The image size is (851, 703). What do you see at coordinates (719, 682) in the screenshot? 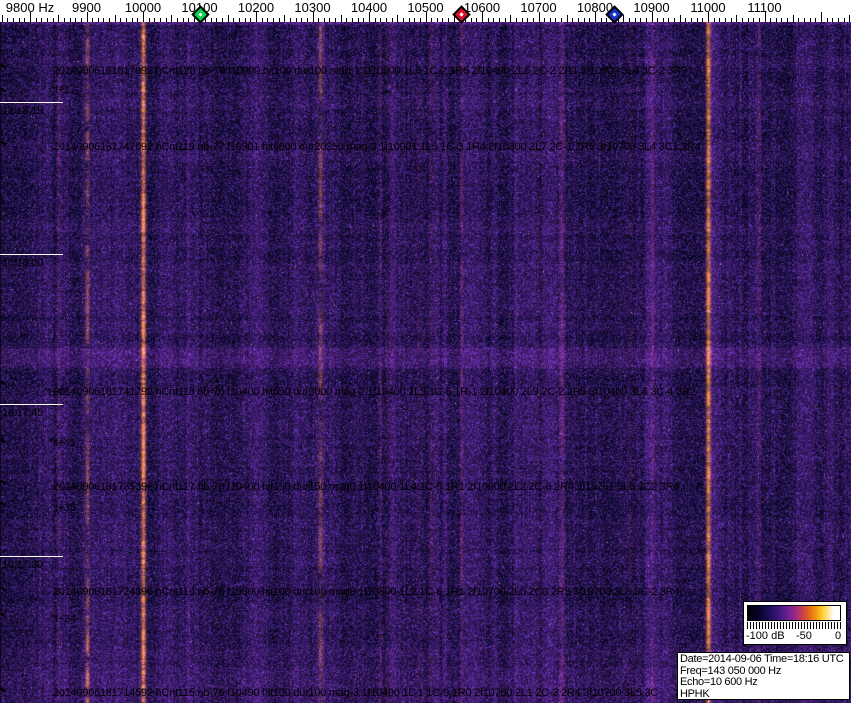
I see `info-echo-frequency: Echo=10 600 Hz` at bounding box center [719, 682].